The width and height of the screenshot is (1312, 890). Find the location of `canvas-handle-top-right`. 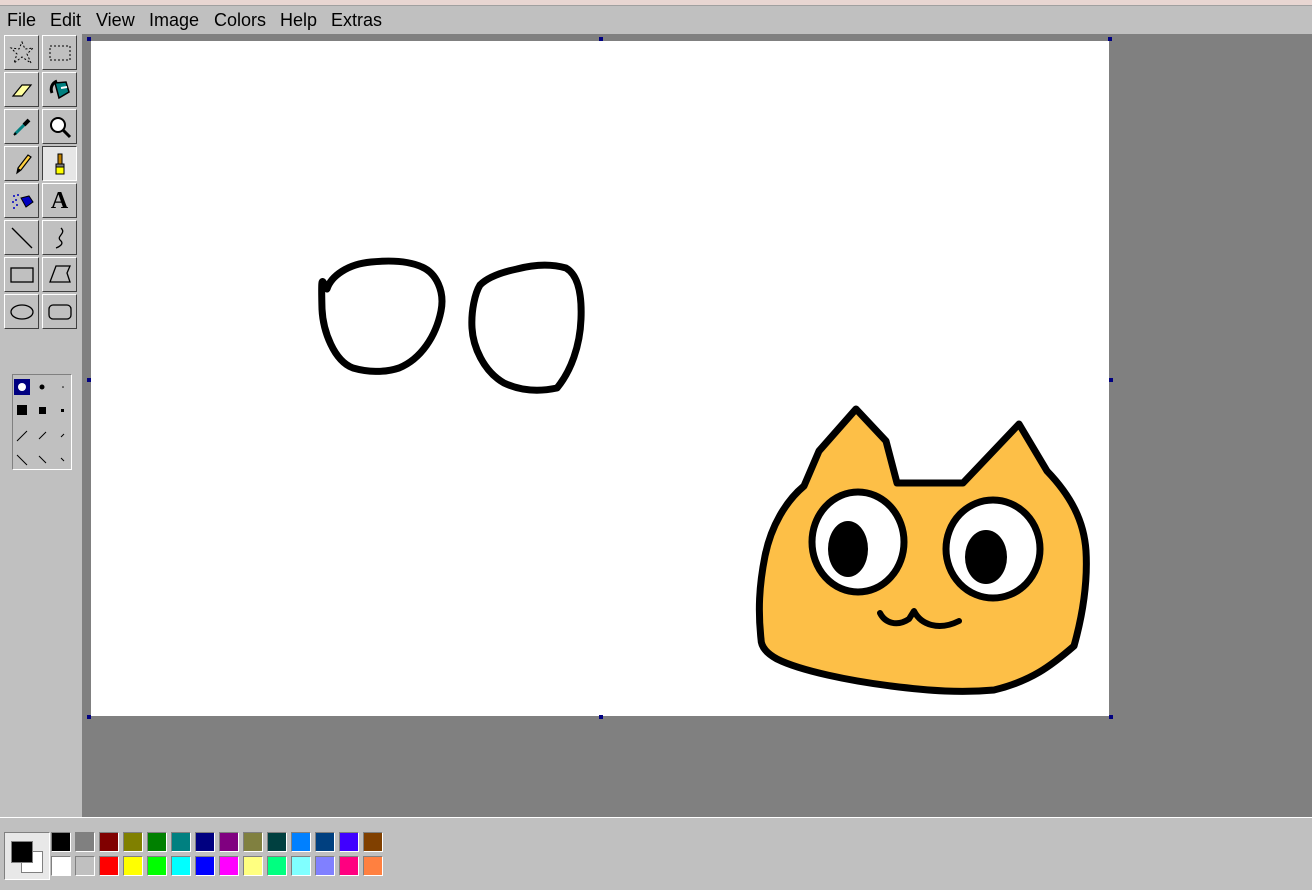

canvas-handle-top-right is located at coordinates (1110, 39).